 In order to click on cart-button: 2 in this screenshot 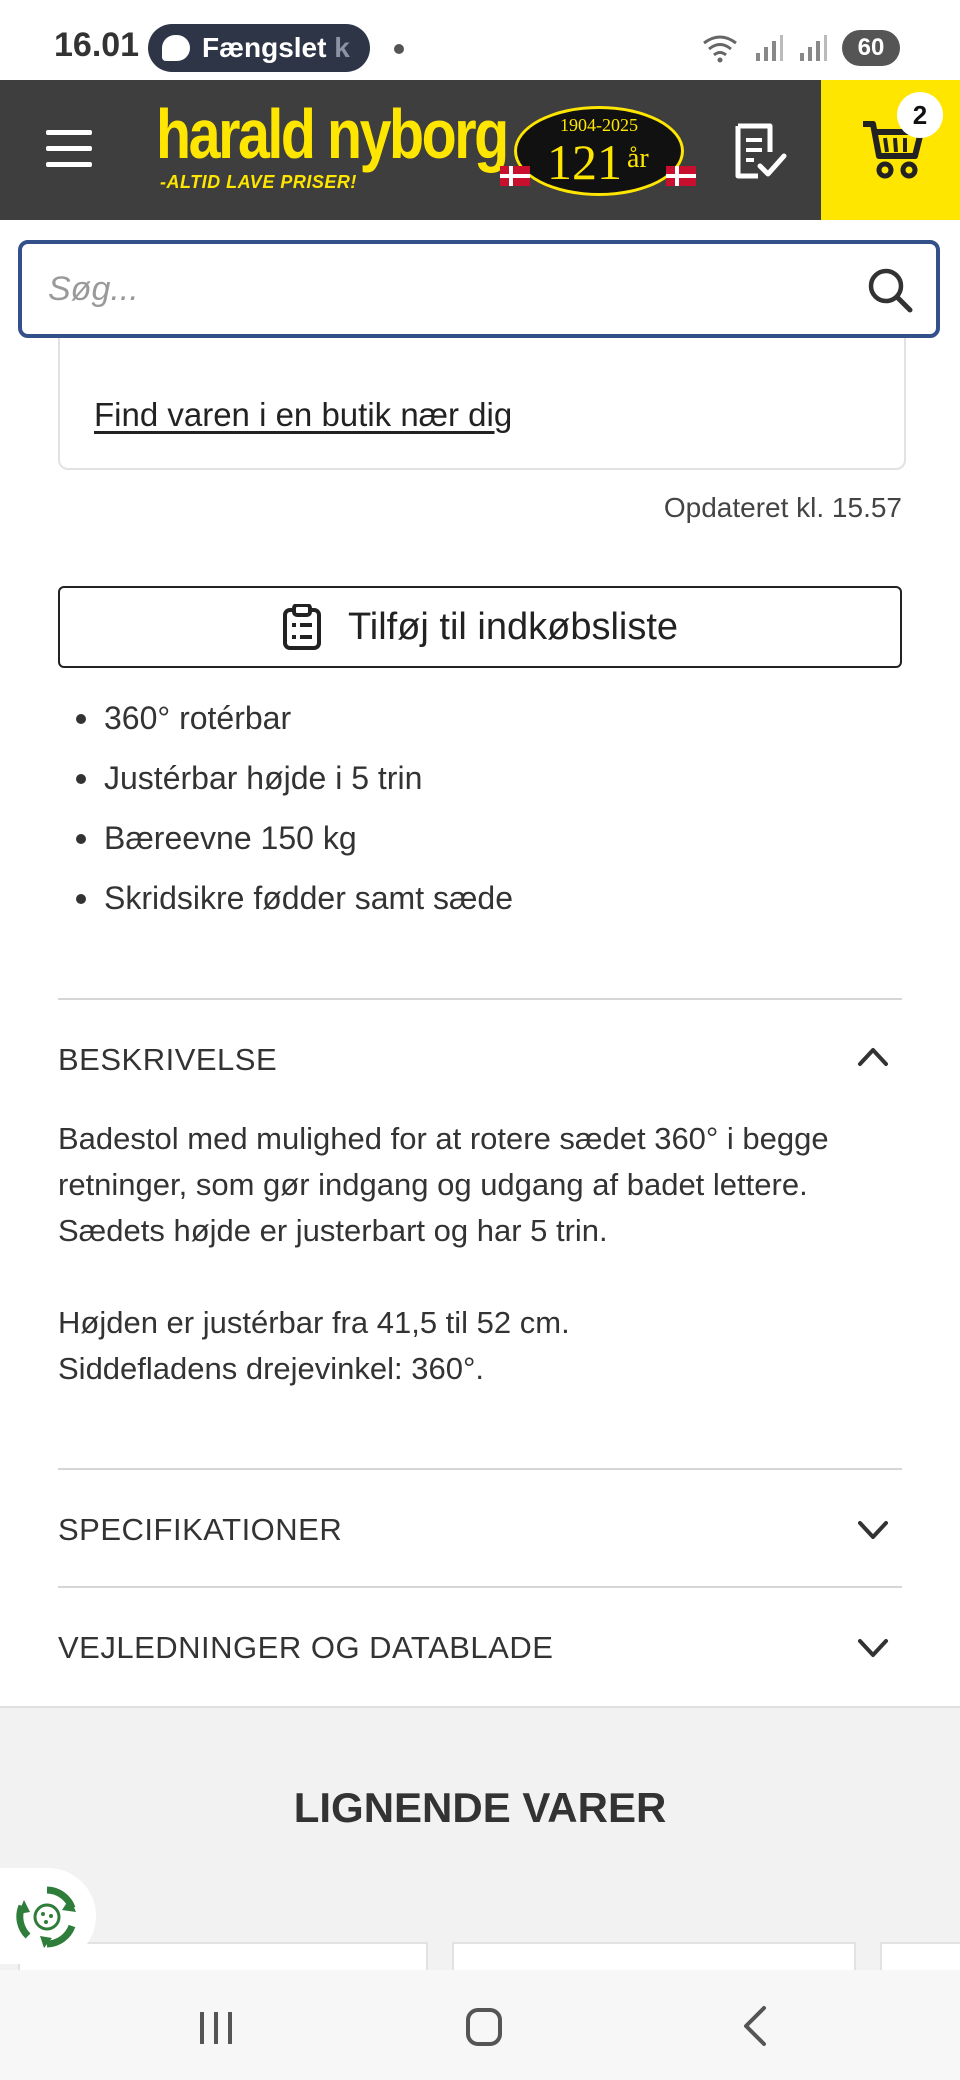, I will do `click(890, 150)`.